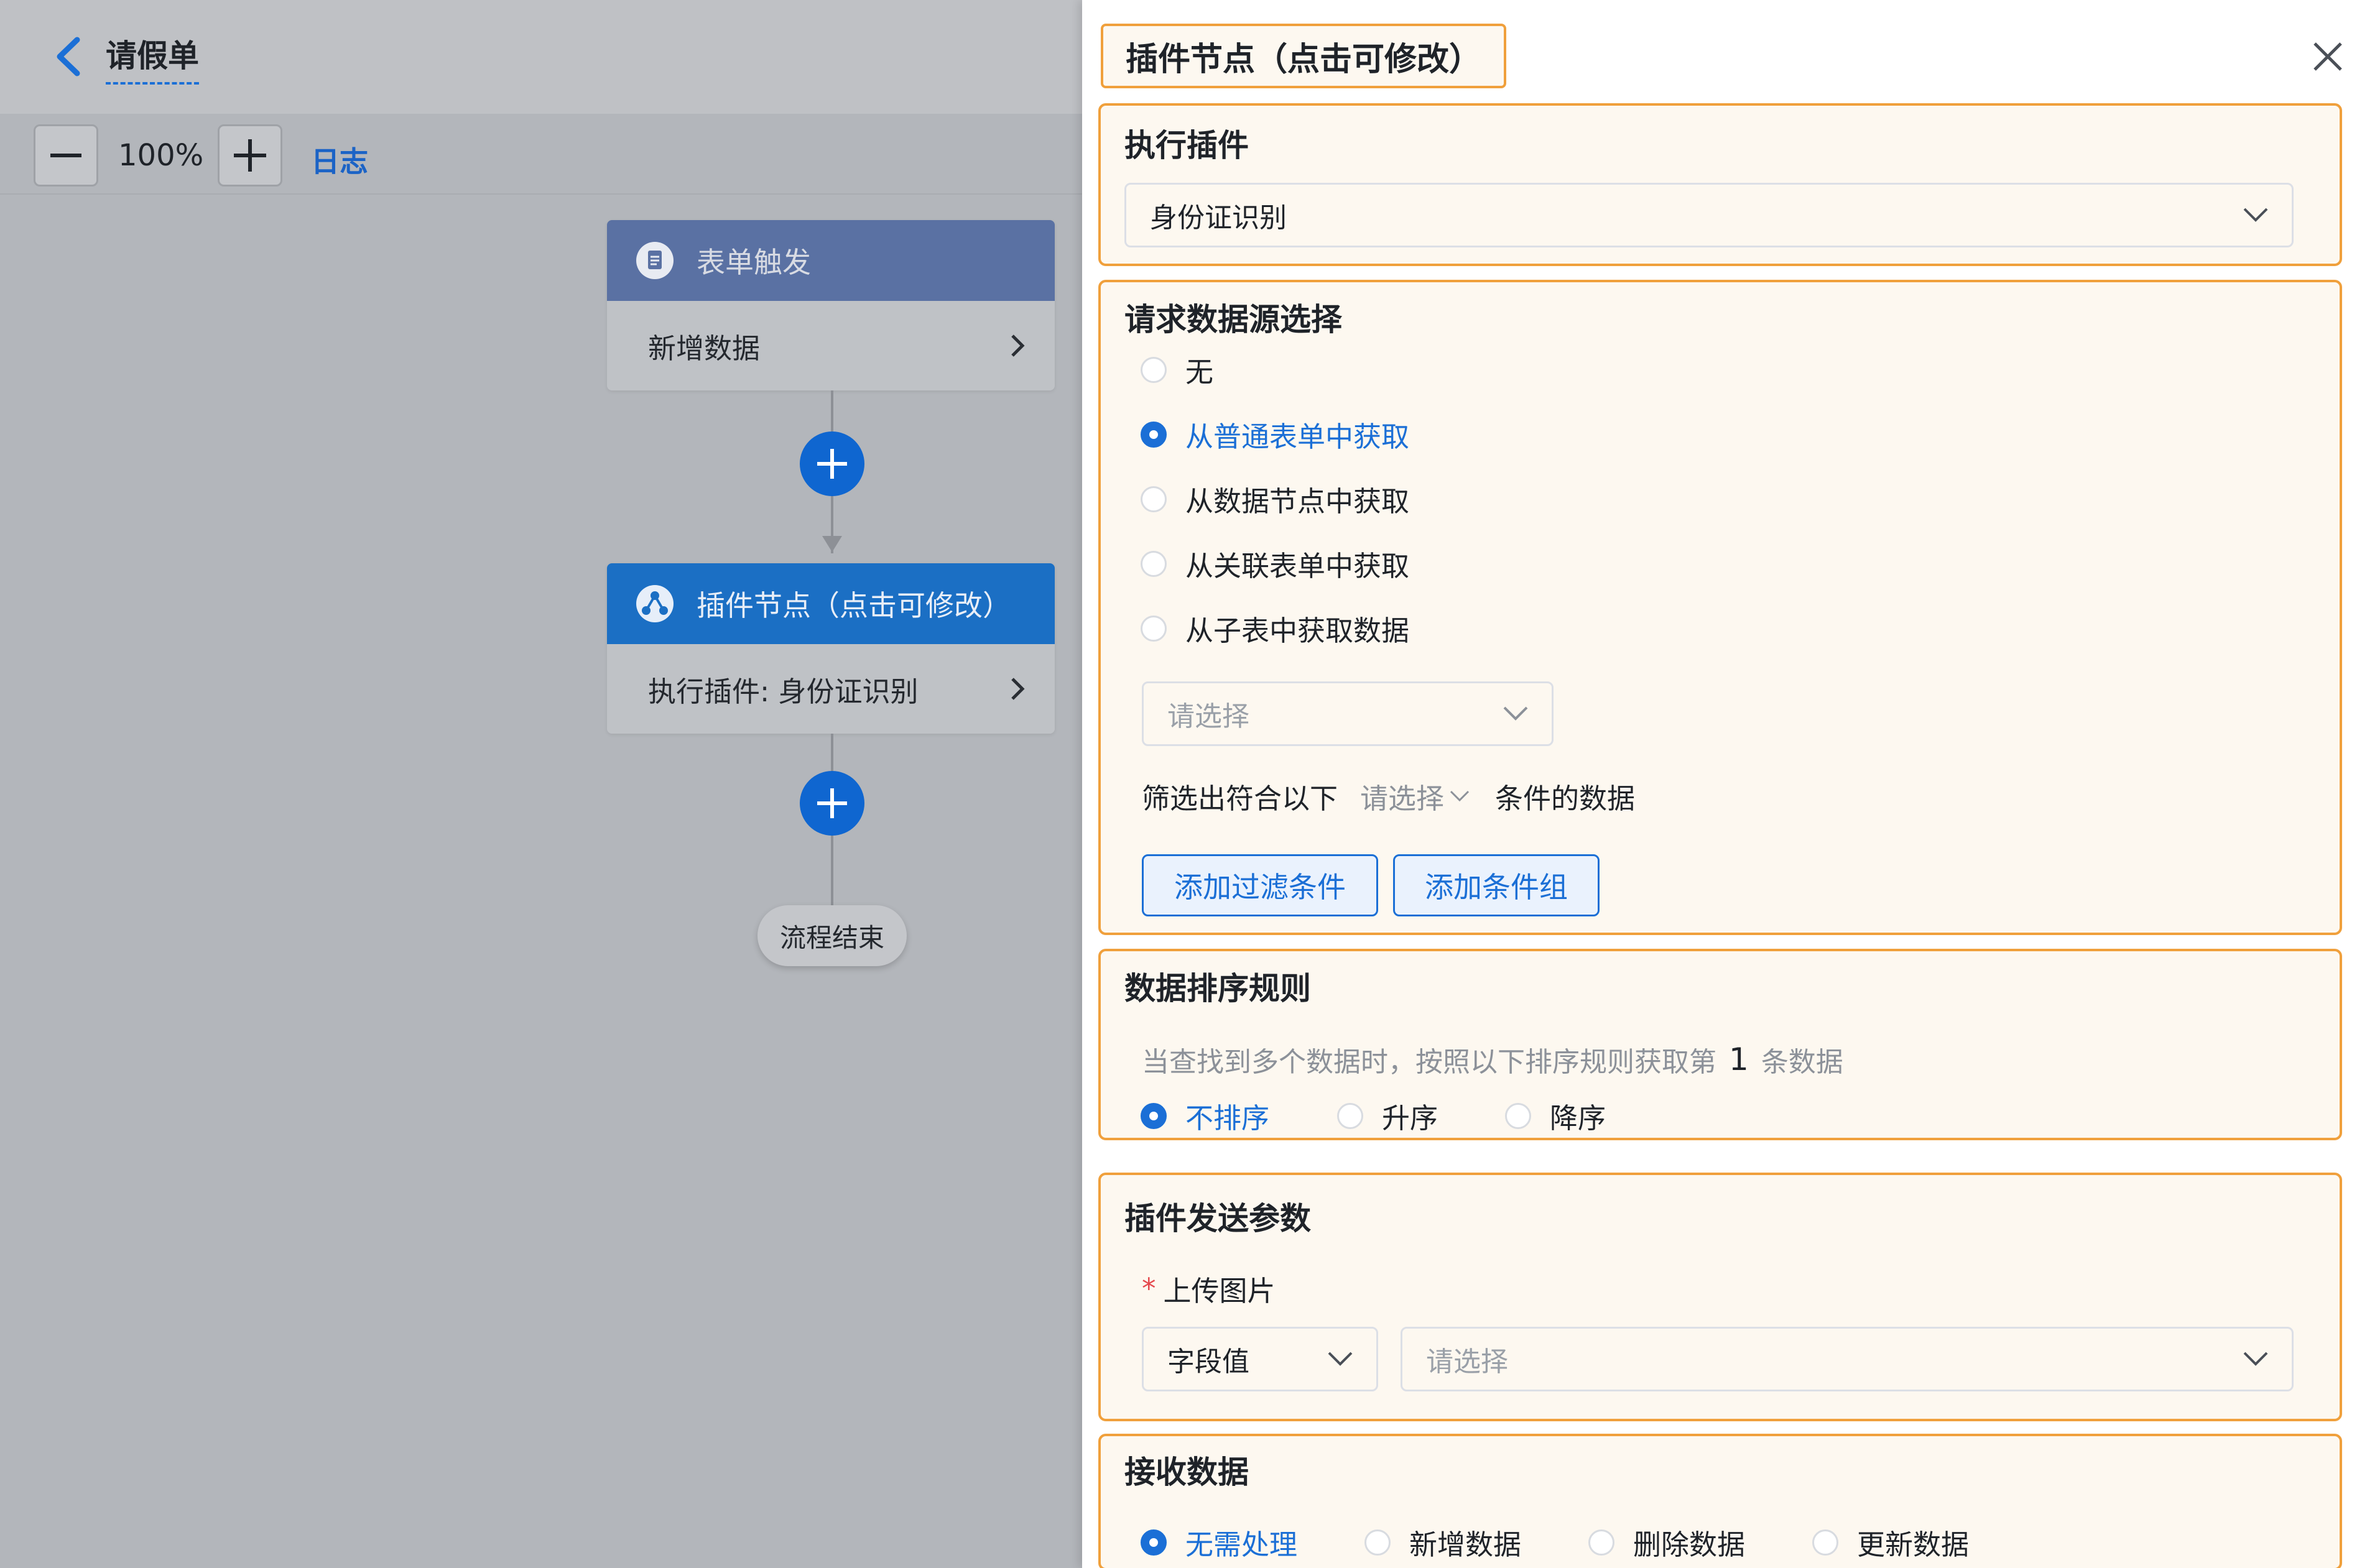 Image resolution: width=2362 pixels, height=1568 pixels. I want to click on trigger-node-title: 表单触发, so click(754, 262).